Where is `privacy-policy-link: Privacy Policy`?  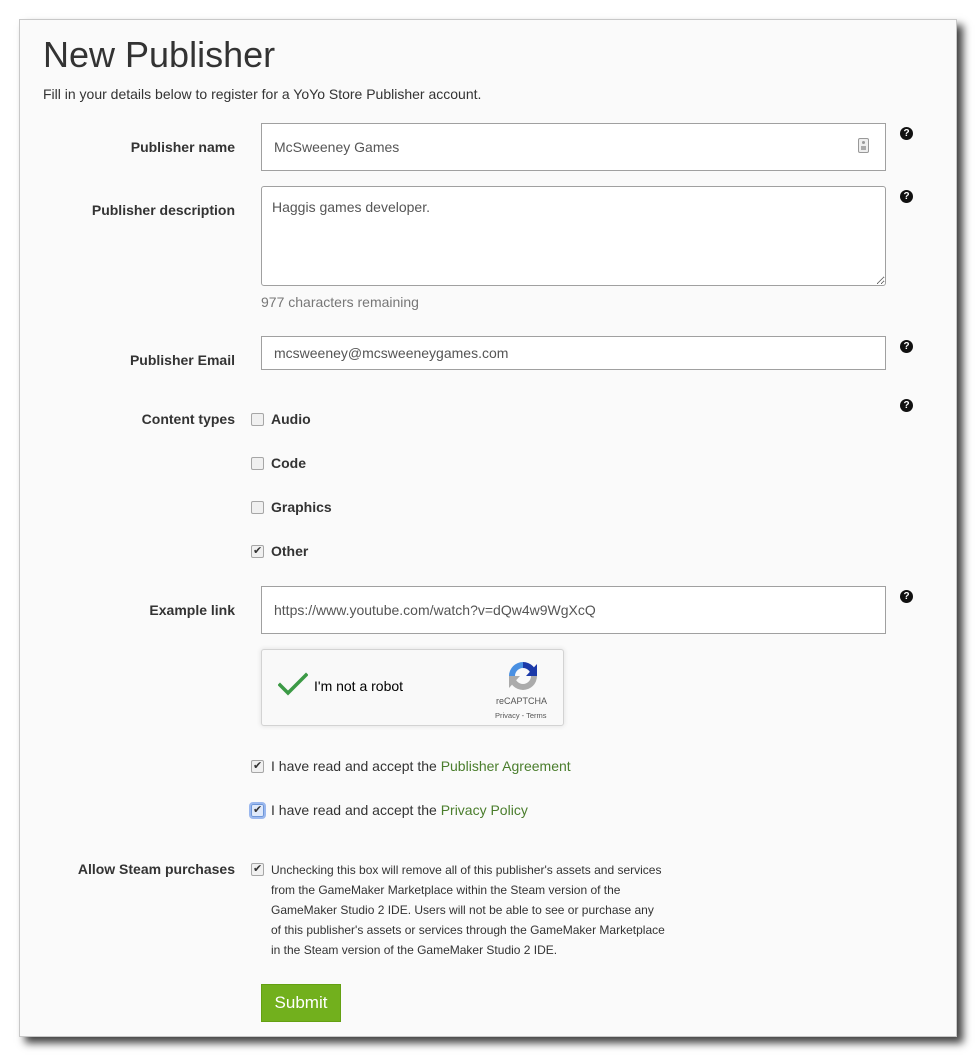
privacy-policy-link: Privacy Policy is located at coordinates (484, 810).